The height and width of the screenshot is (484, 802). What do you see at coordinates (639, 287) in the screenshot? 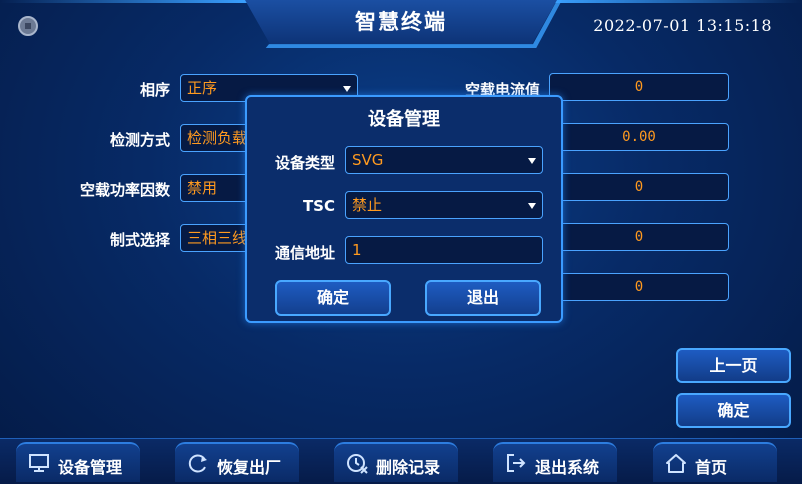
I see `value-input-5: 0` at bounding box center [639, 287].